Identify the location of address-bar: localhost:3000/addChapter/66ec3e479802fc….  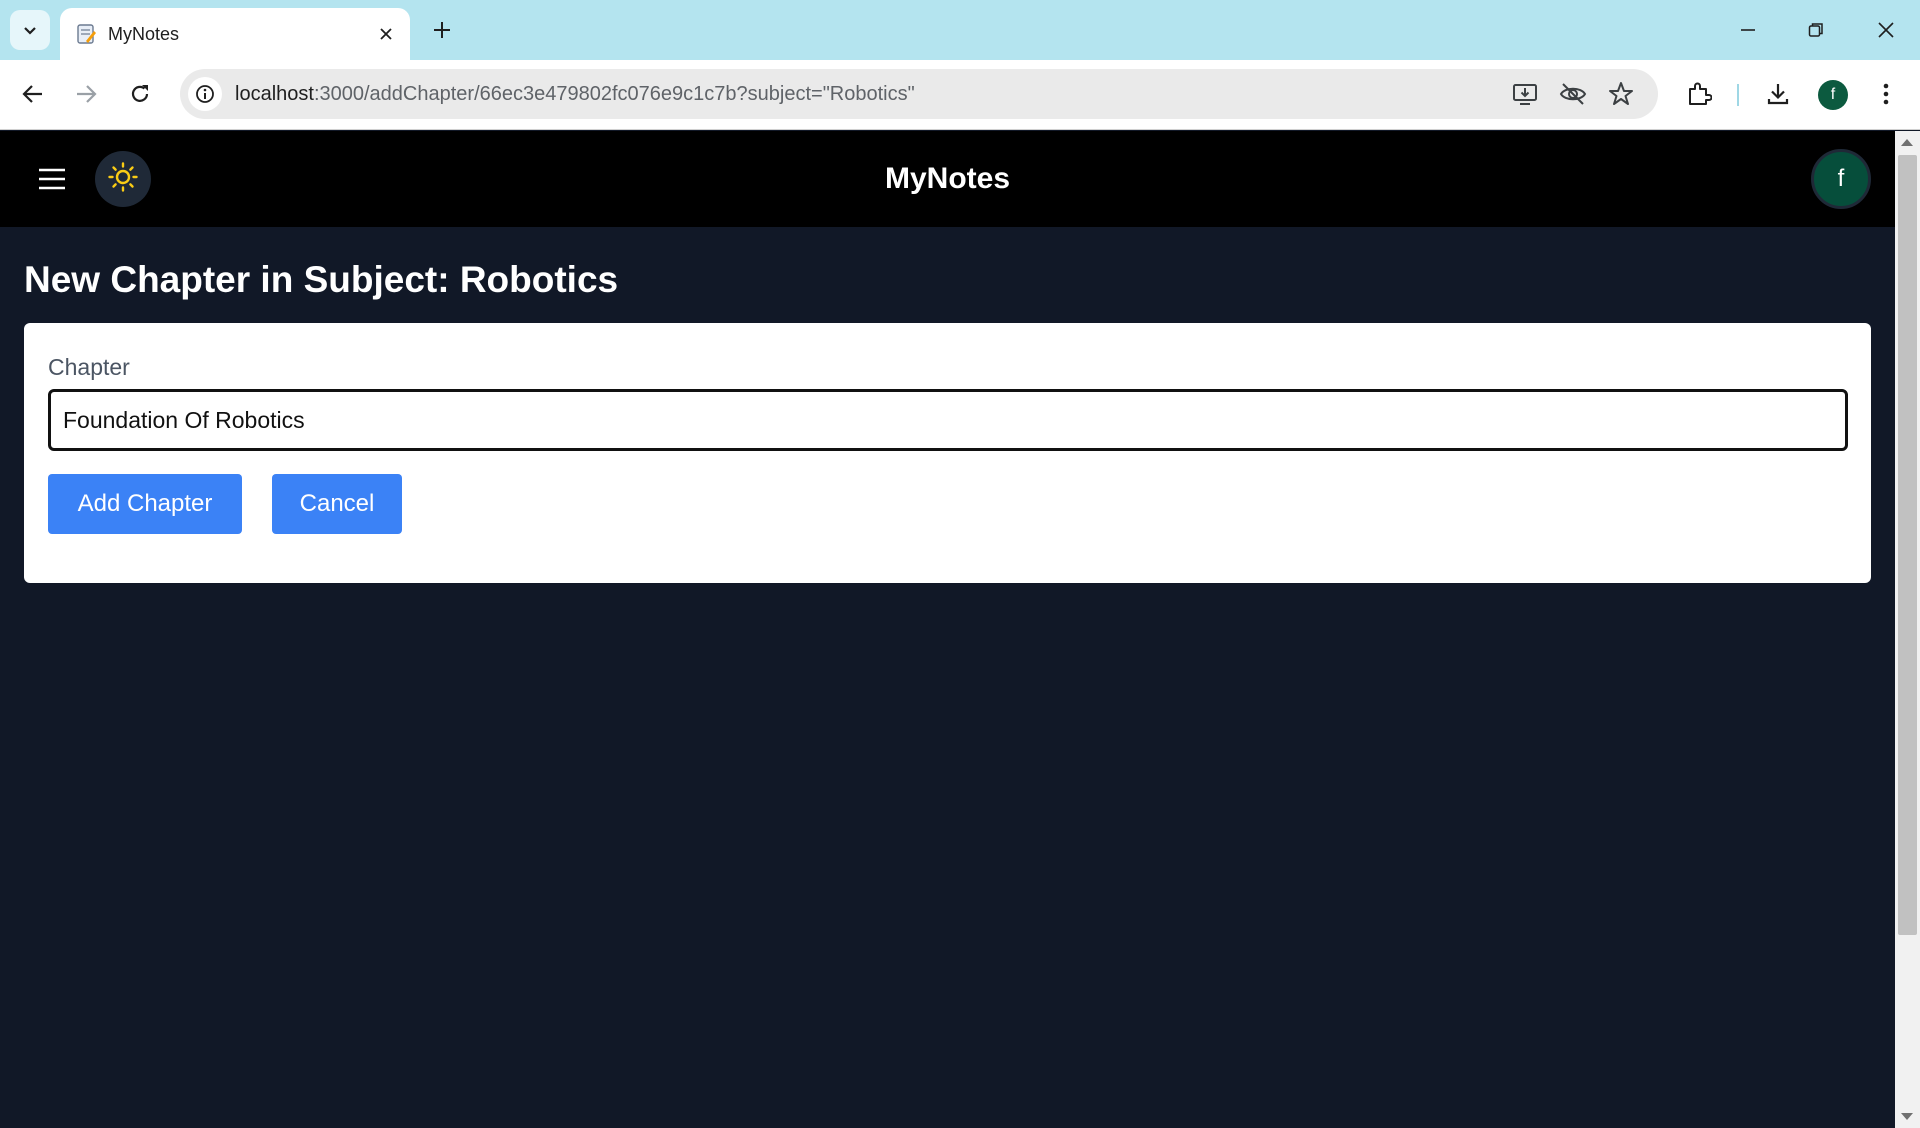
(919, 94).